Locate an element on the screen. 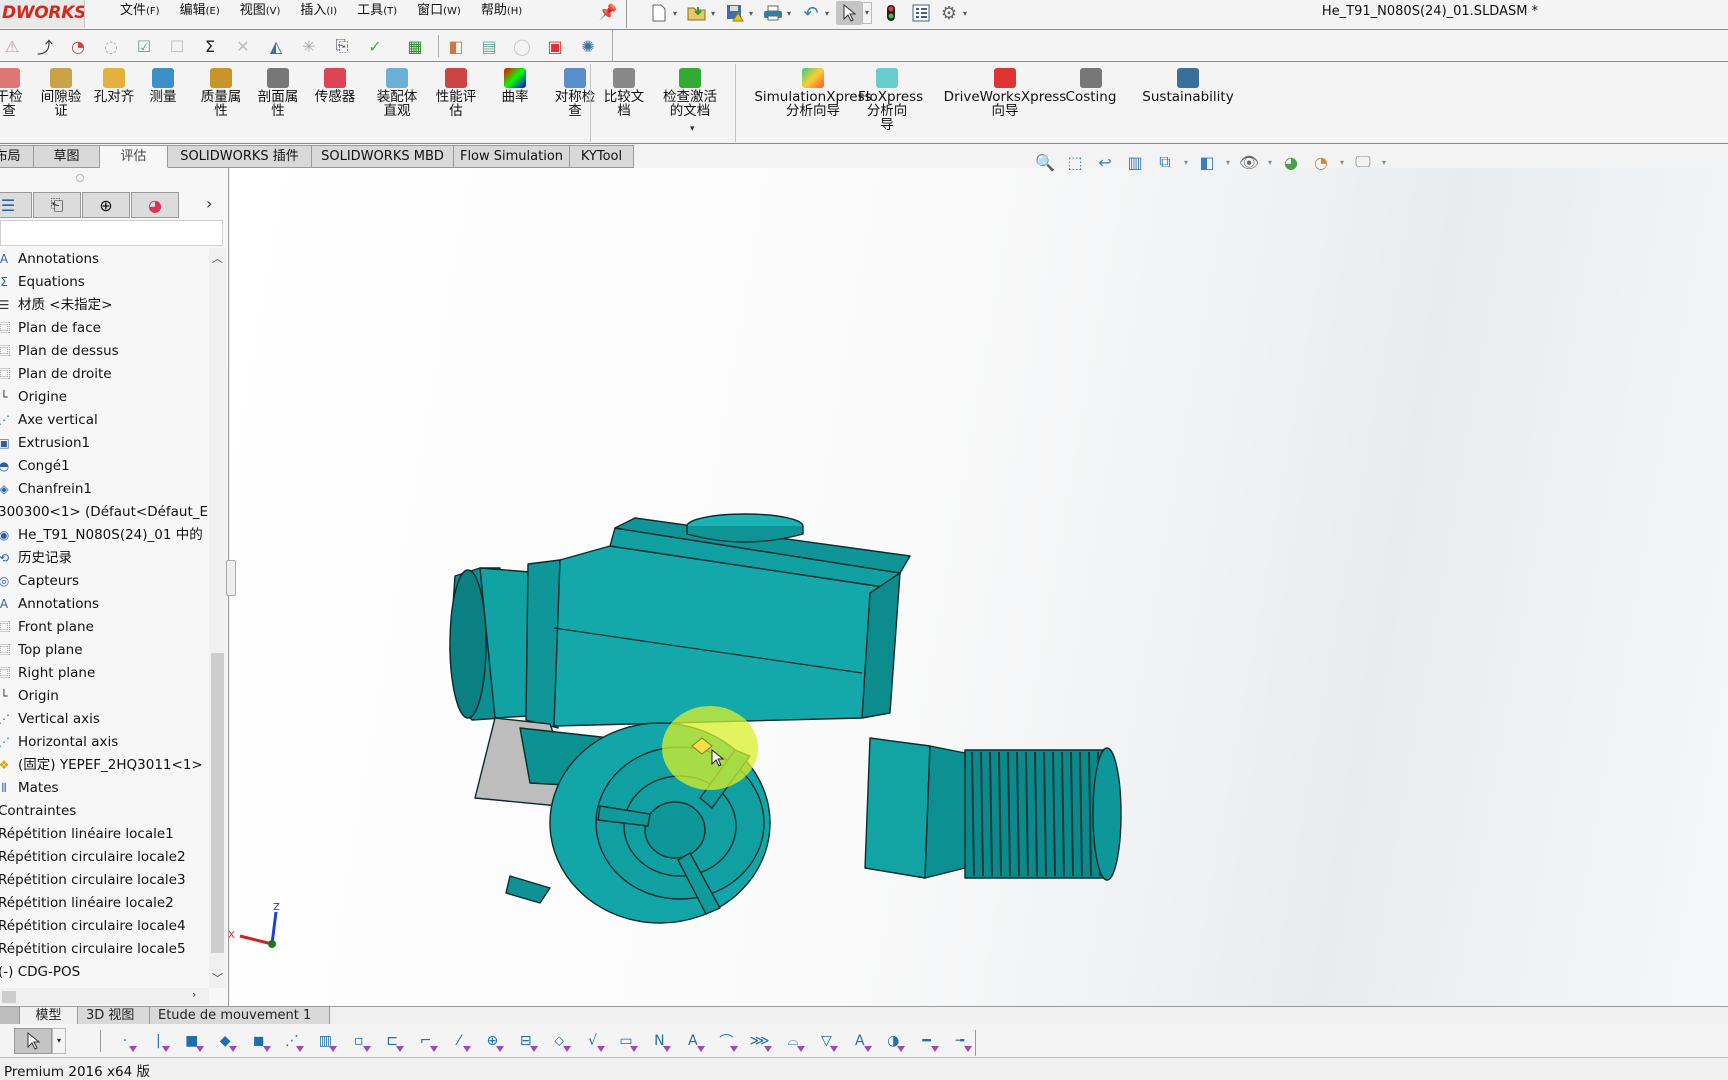 The image size is (1728, 1080). tree-node: Répétition circulaire locale2 is located at coordinates (104, 857).